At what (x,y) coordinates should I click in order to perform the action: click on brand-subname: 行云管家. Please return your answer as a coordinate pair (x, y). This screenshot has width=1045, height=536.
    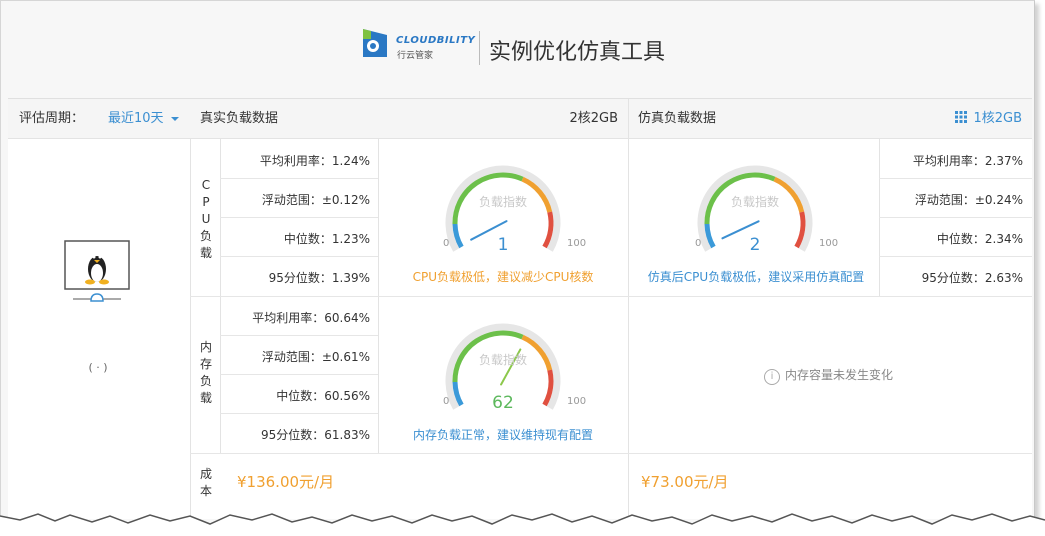
    Looking at the image, I should click on (415, 56).